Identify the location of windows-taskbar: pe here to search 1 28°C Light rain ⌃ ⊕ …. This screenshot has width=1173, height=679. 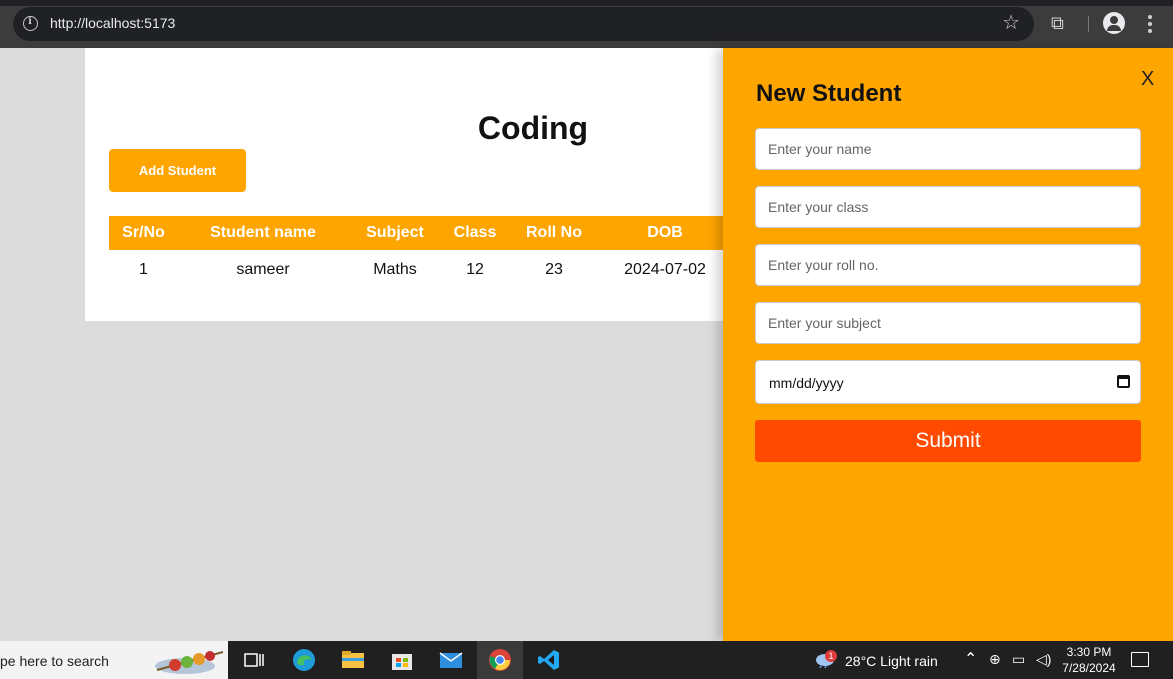
(586, 660).